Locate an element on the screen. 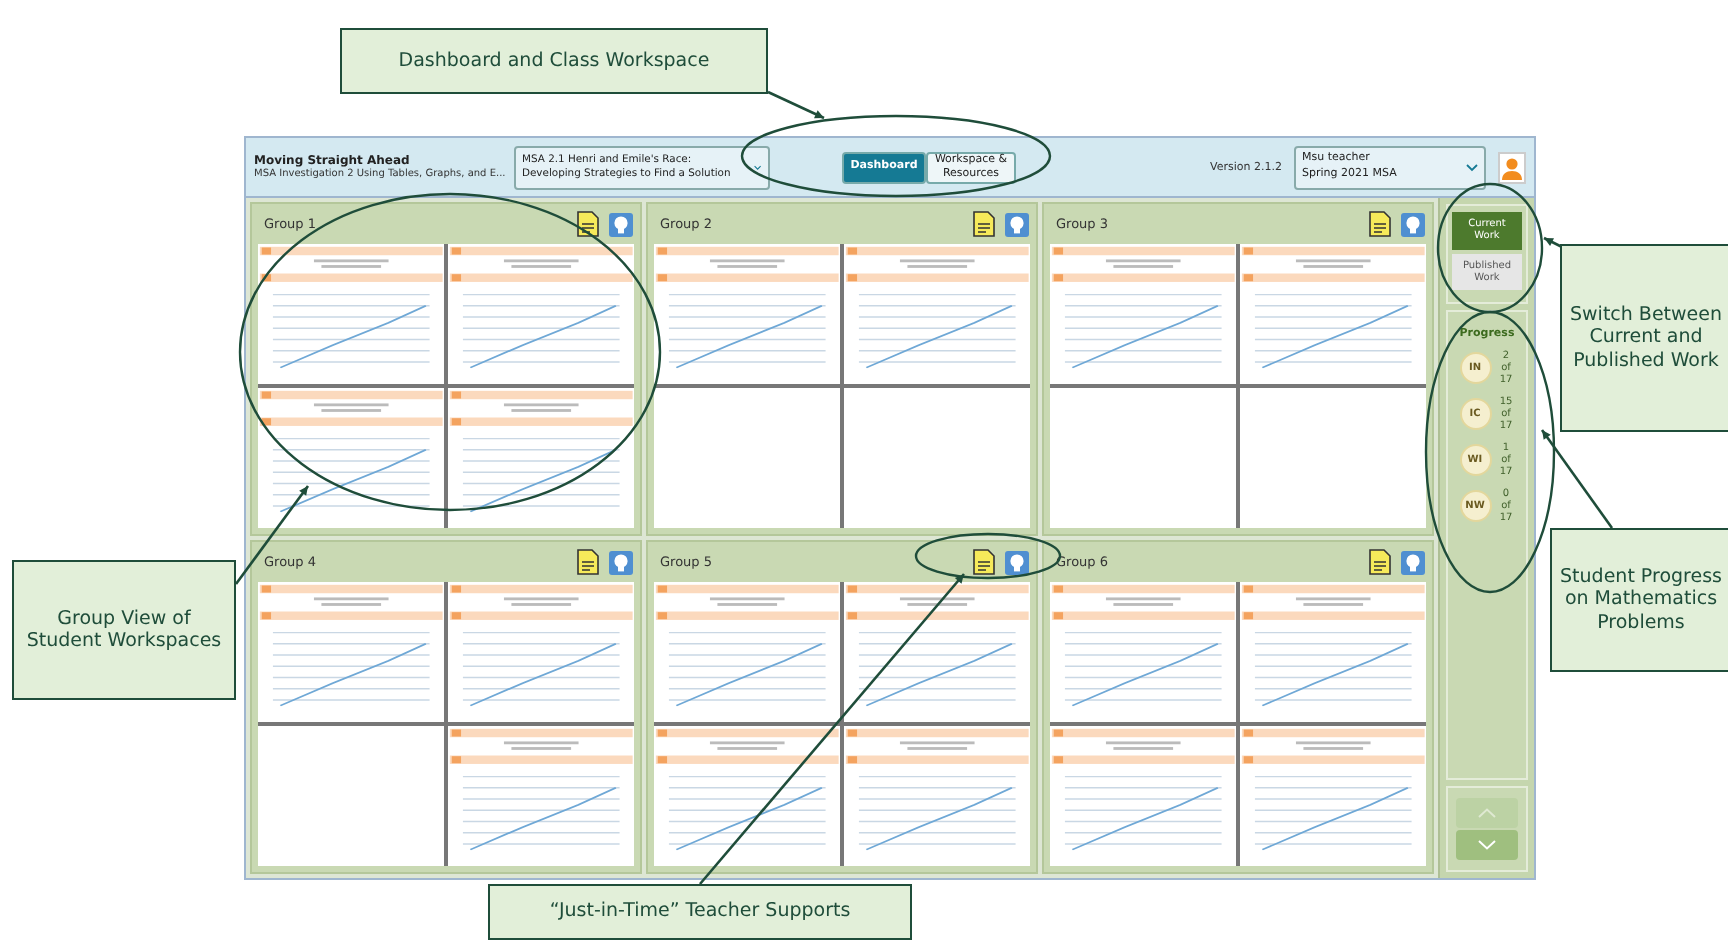 This screenshot has width=1728, height=940. callout-label: Group View of Student Workspaces is located at coordinates (124, 630).